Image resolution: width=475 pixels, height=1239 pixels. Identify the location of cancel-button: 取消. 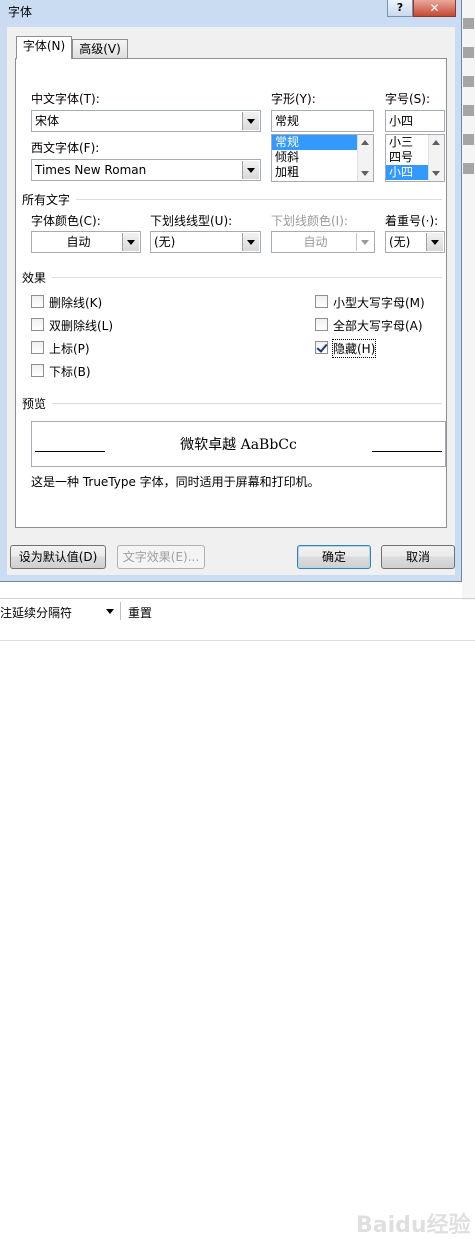
(418, 557).